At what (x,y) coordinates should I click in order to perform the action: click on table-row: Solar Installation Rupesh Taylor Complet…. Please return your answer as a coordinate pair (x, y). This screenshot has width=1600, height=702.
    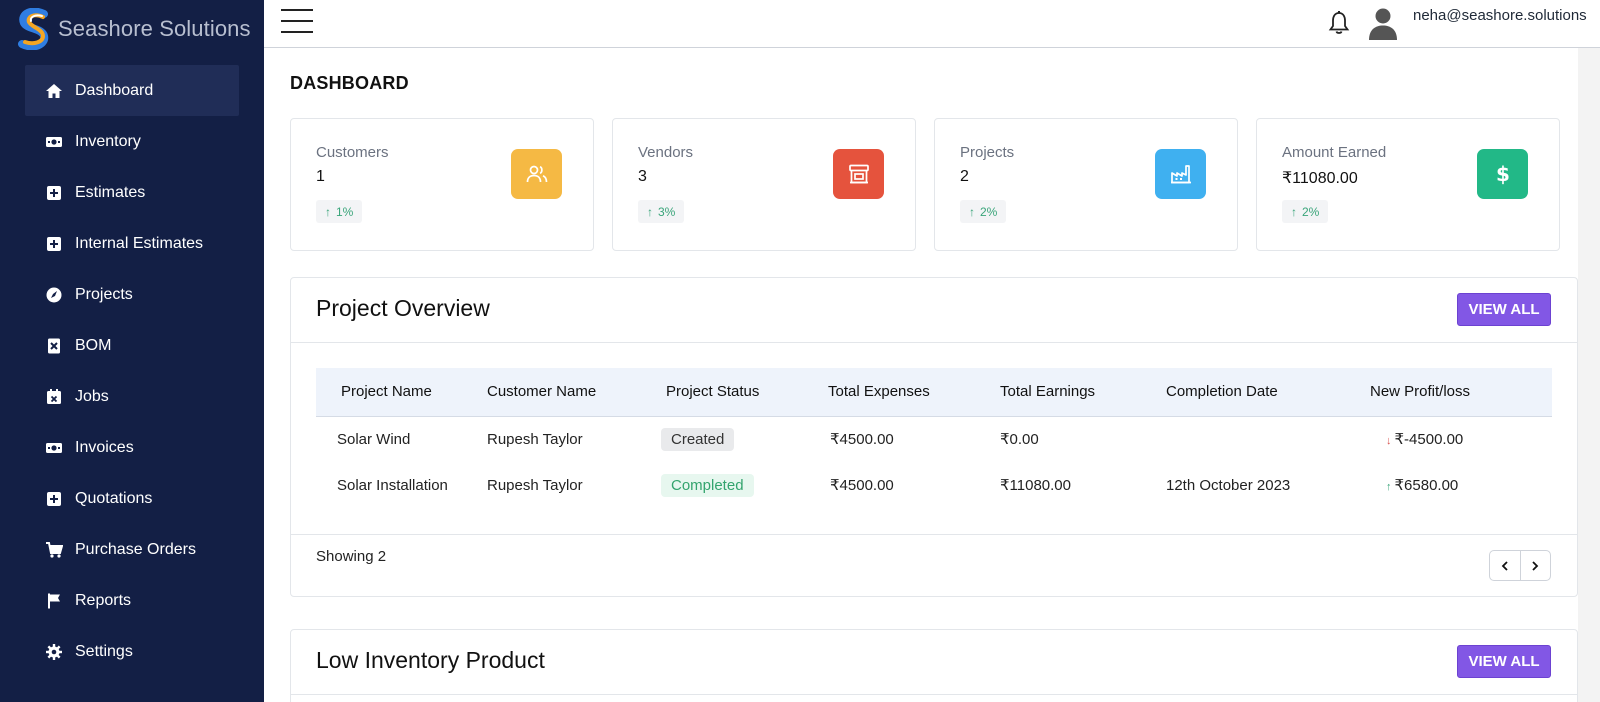
    Looking at the image, I should click on (934, 485).